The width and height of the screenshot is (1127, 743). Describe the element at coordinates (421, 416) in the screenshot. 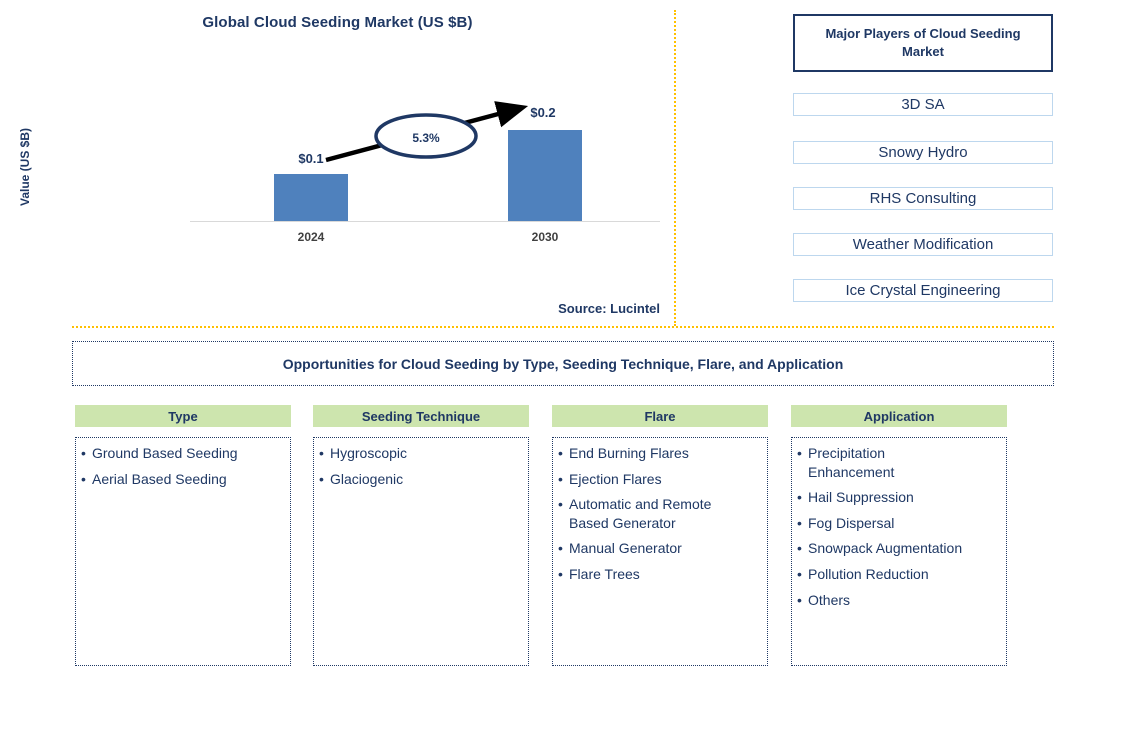

I see `column-header-seeding-technique: Seeding Technique` at that location.